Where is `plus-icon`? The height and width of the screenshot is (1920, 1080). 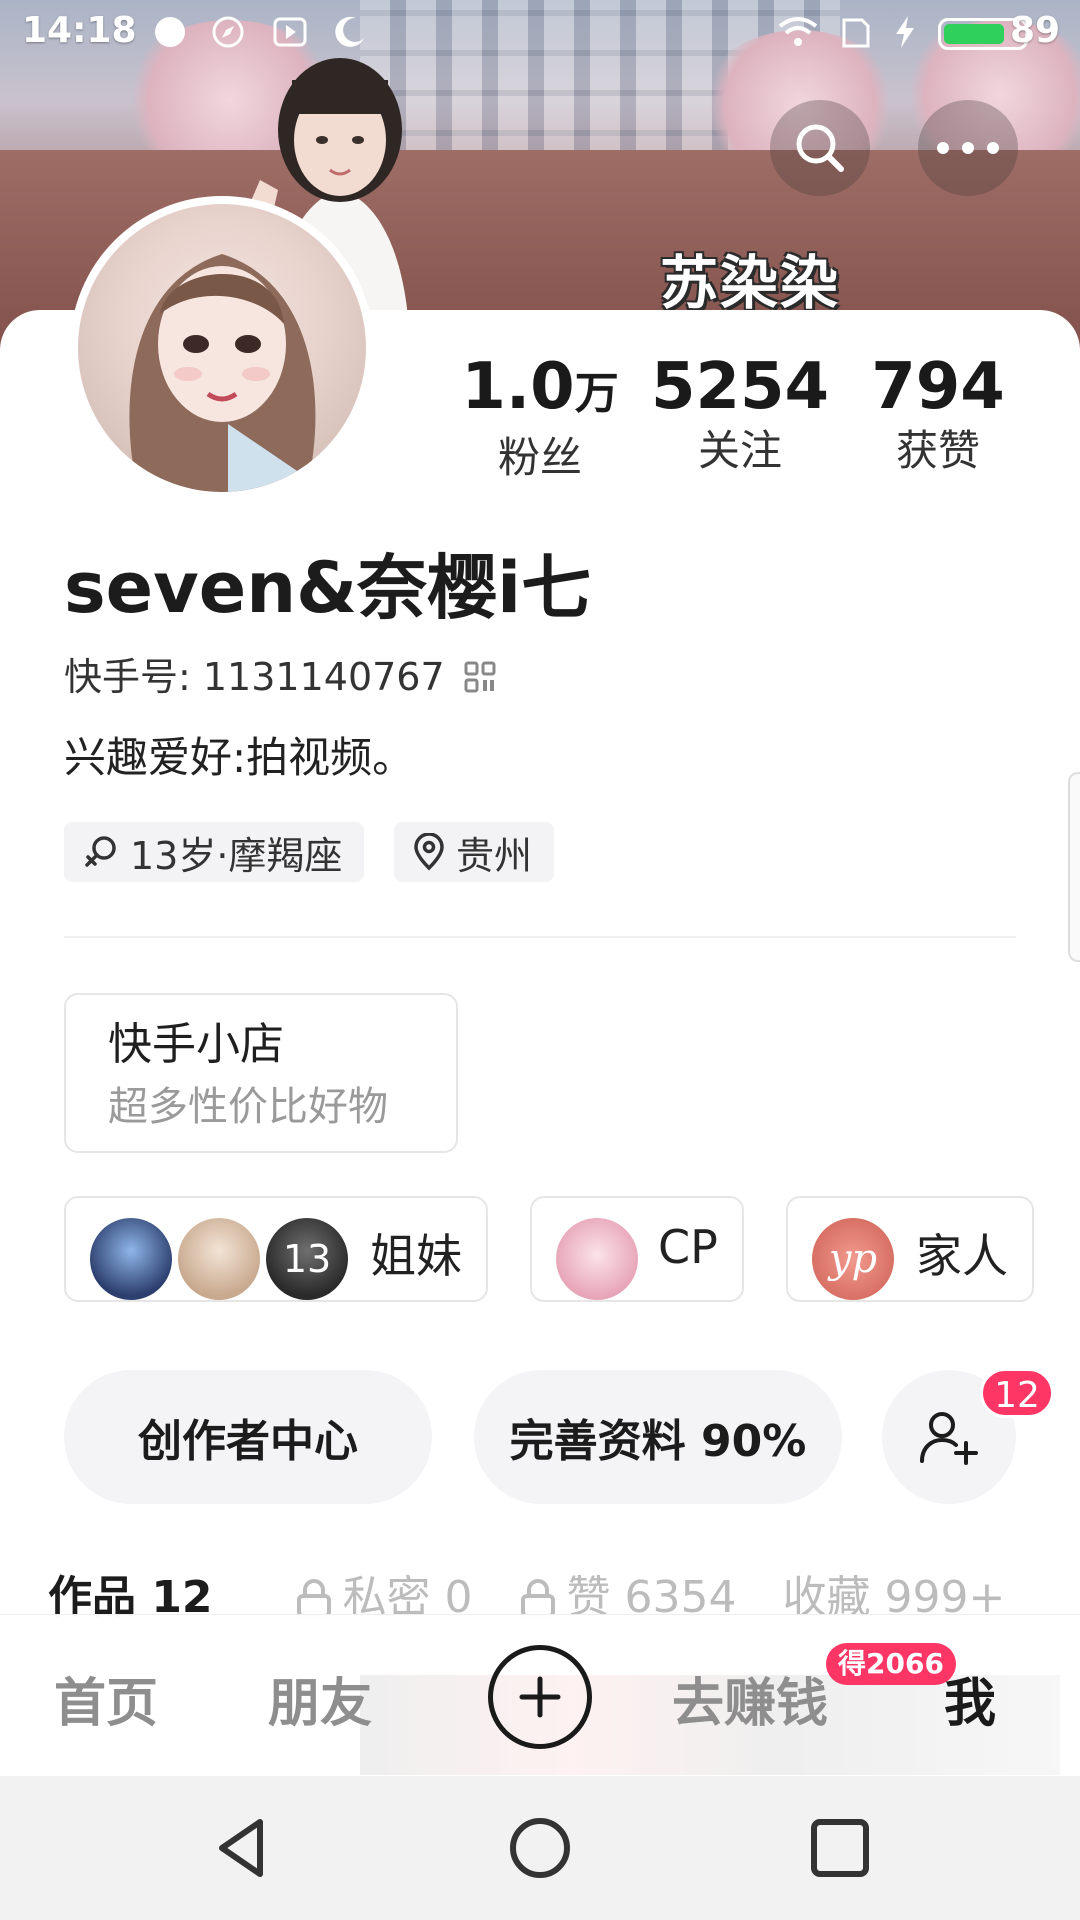 plus-icon is located at coordinates (540, 1697).